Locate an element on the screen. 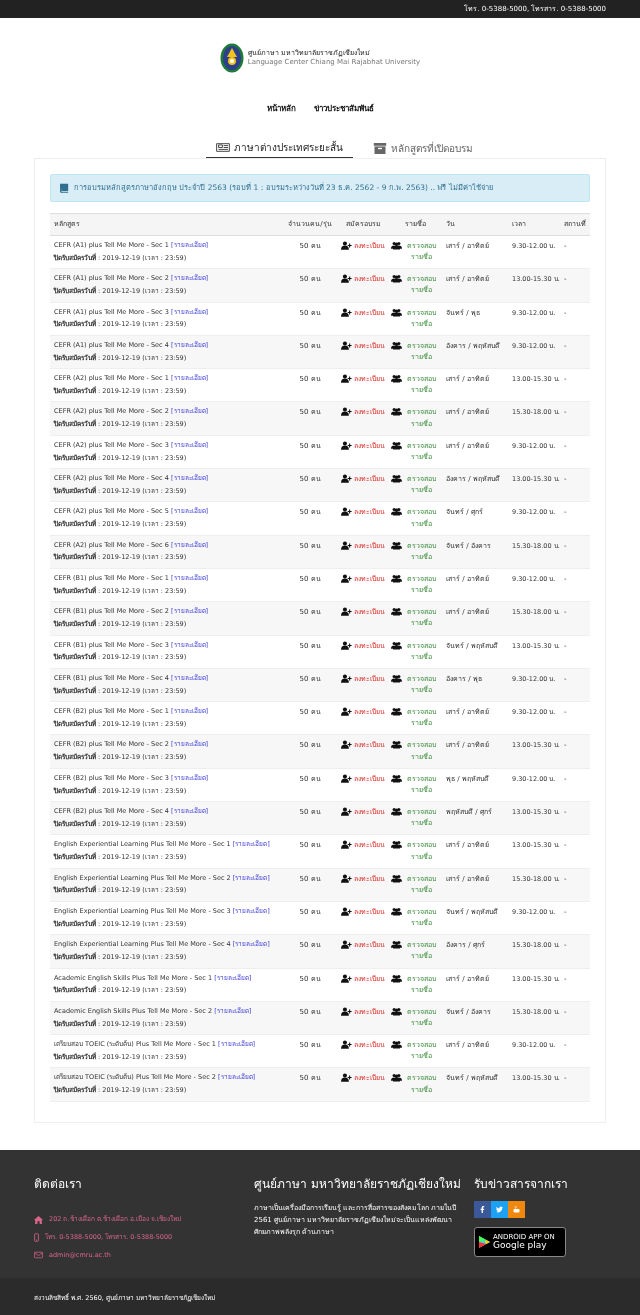 This screenshot has height=1315, width=640. nav-link: หน้าหลัก is located at coordinates (281, 111).